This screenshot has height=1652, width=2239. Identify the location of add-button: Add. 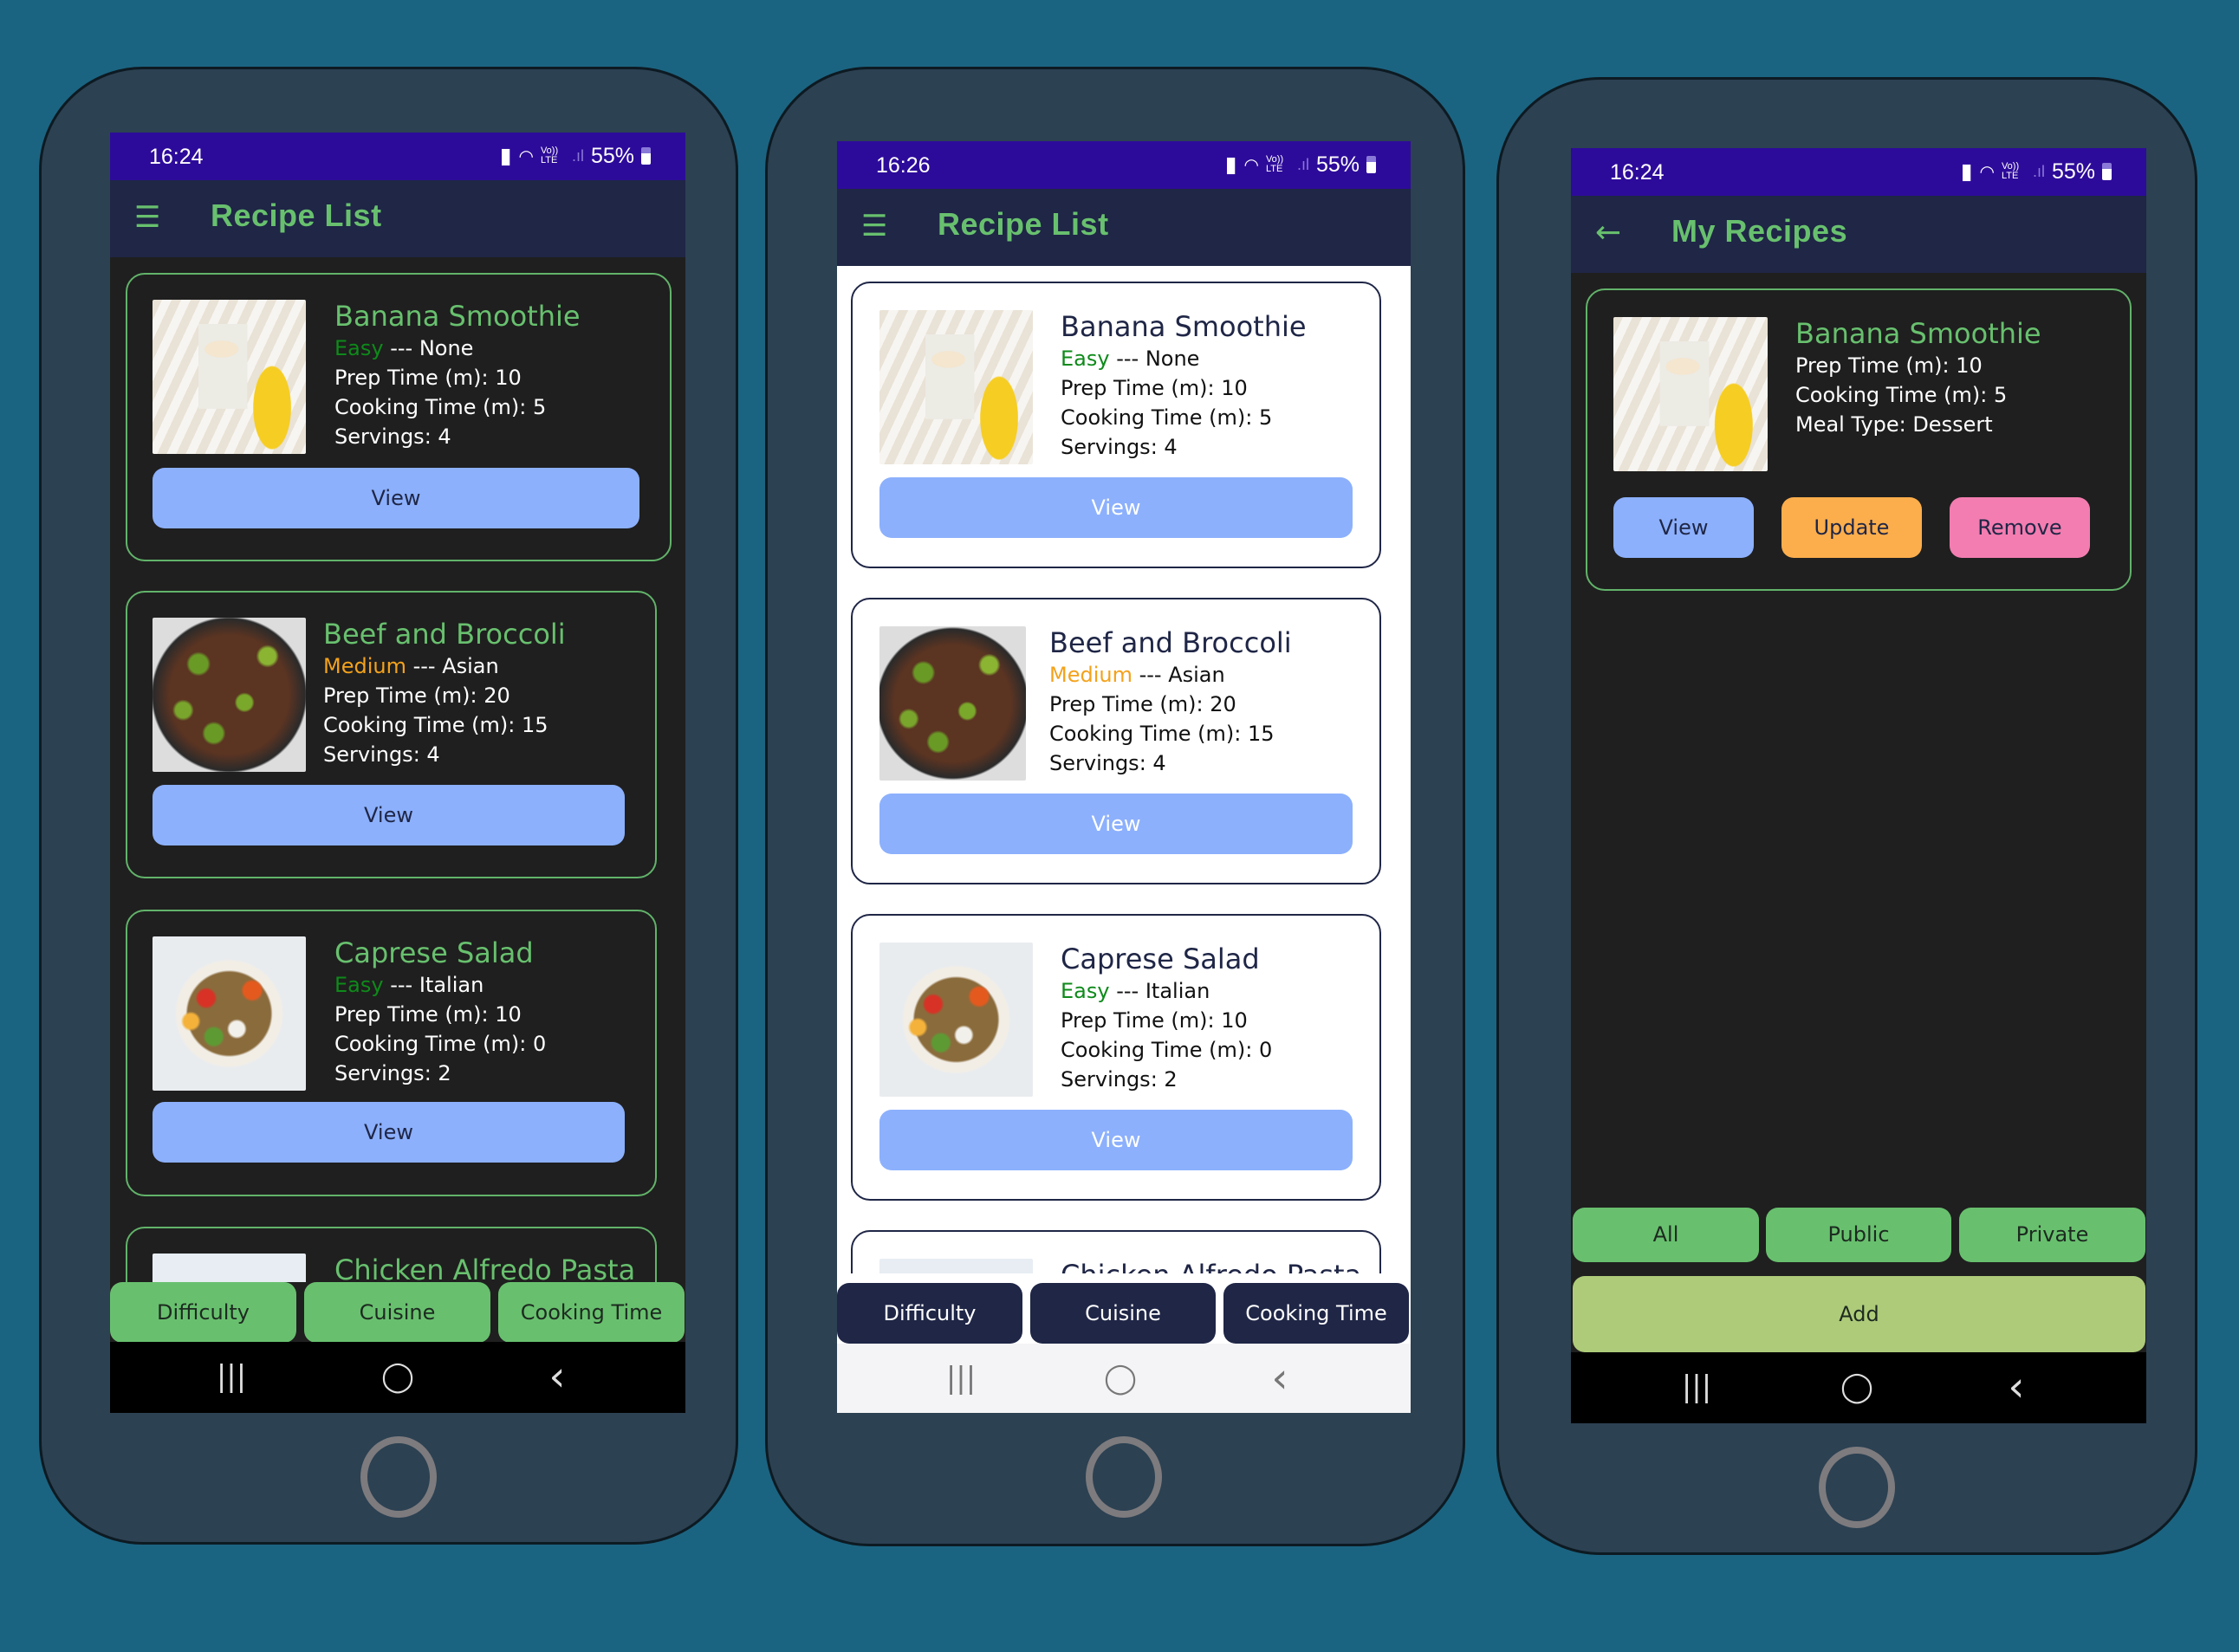
(1859, 1314).